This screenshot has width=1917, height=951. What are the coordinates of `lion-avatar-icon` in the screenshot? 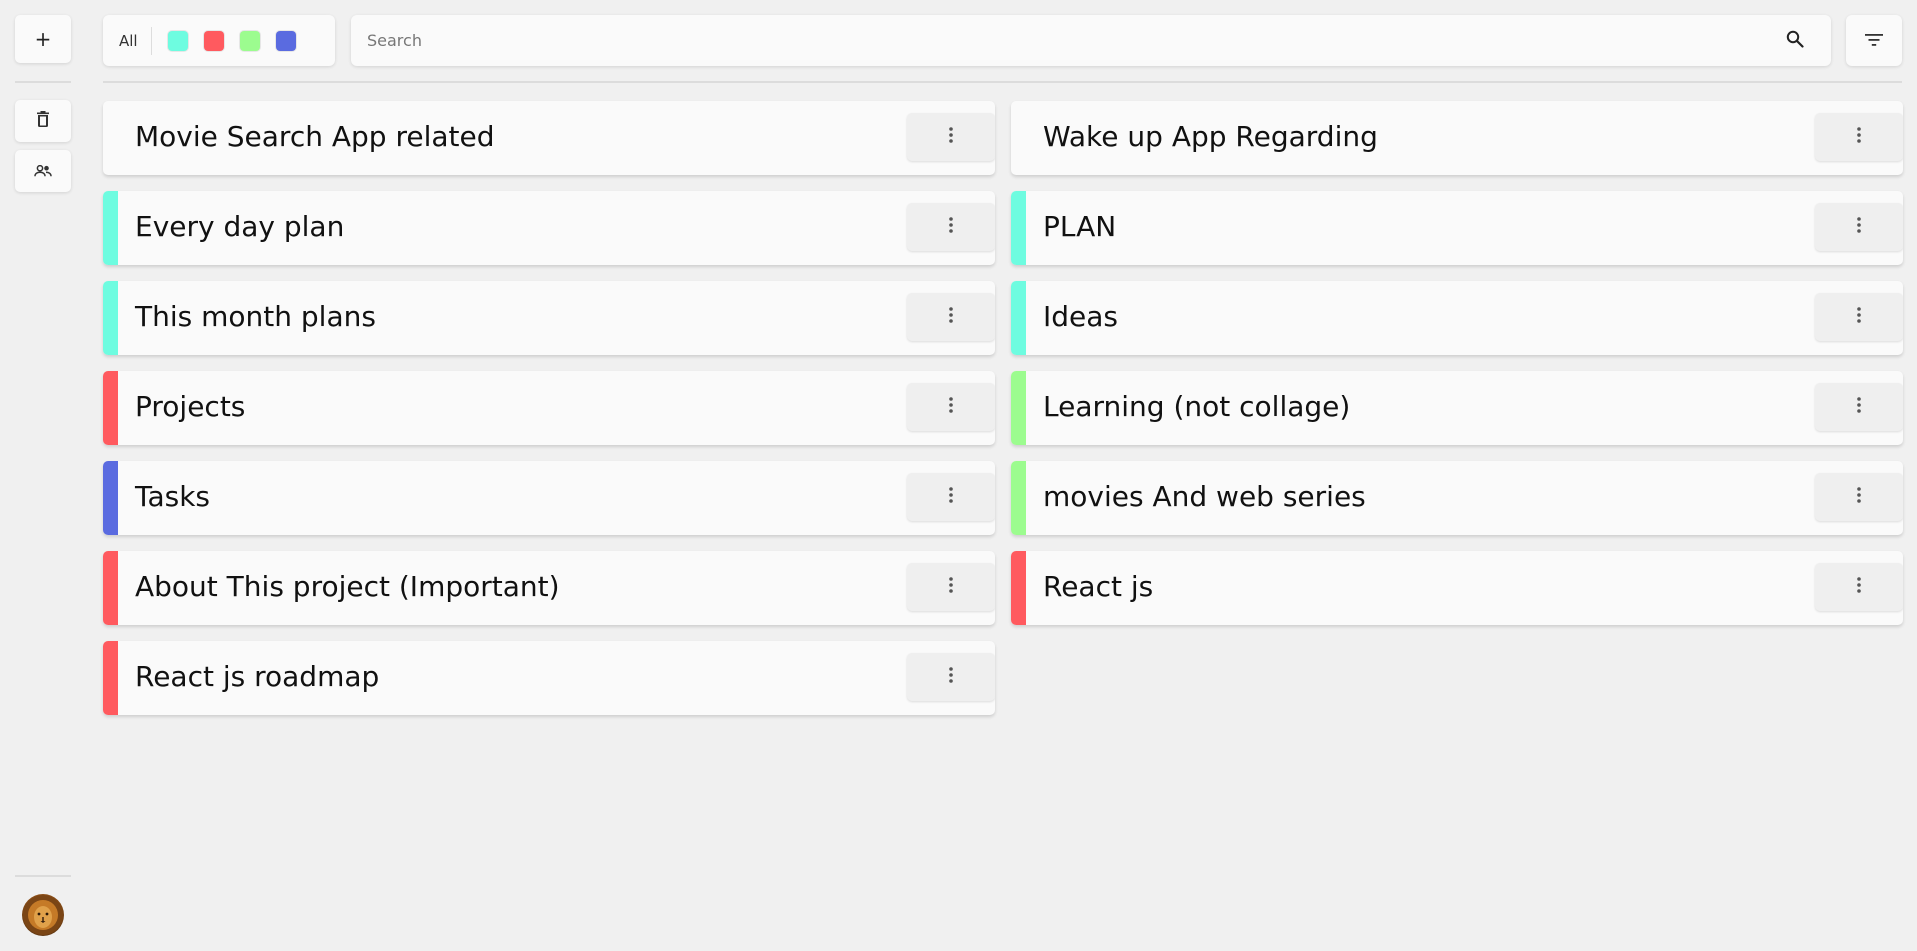 It's located at (43, 915).